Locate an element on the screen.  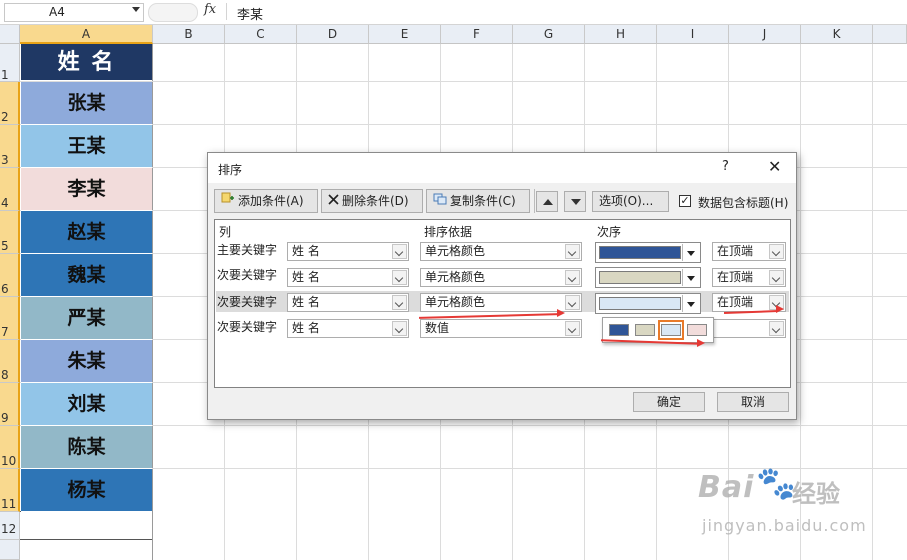
cancel-button: 取消 is located at coordinates (753, 402).